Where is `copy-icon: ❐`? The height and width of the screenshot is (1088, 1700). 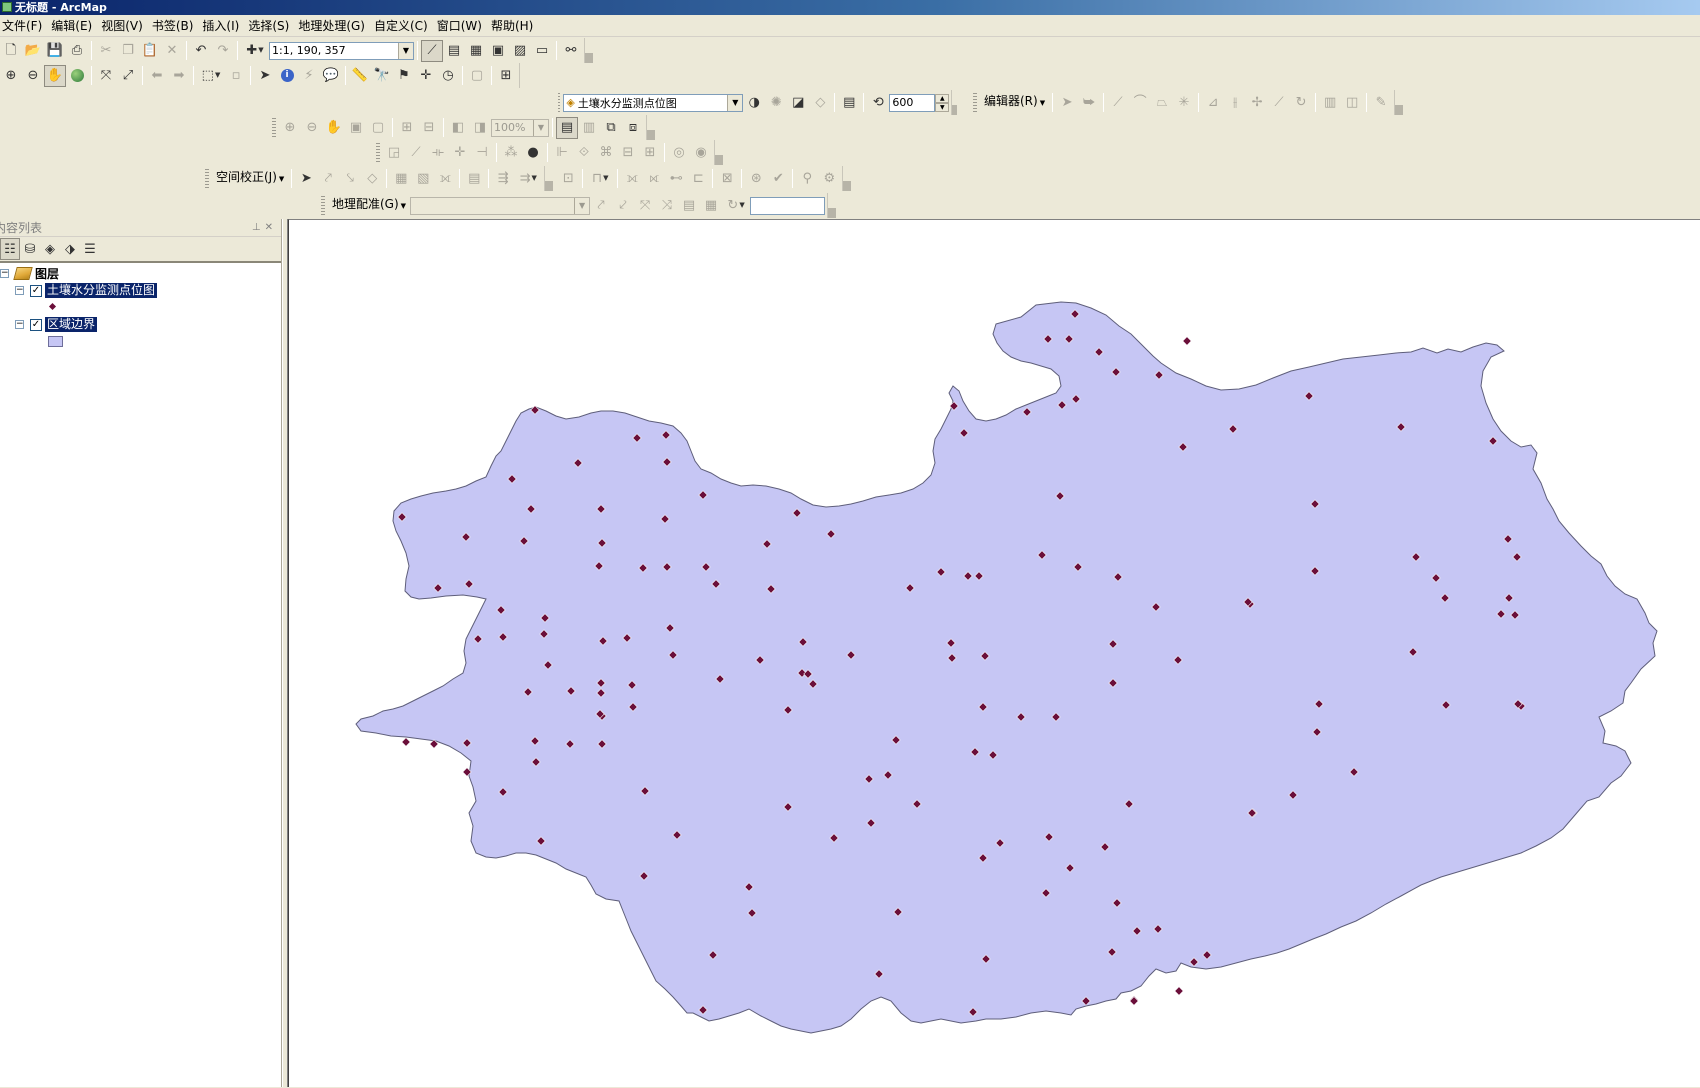
copy-icon: ❐ is located at coordinates (128, 51).